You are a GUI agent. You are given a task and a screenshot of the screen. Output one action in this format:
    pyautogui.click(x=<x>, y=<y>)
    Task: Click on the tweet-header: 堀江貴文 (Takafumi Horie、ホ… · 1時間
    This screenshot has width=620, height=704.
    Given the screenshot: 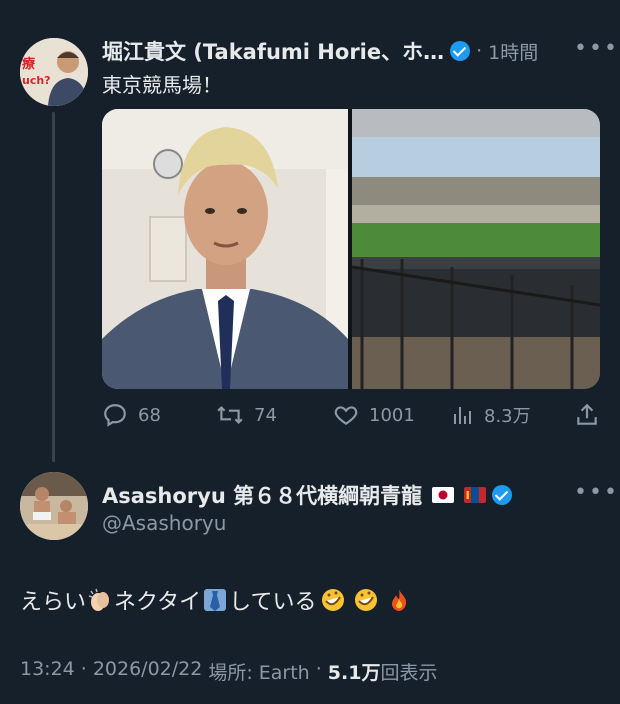 What is the action you would take?
    pyautogui.click(x=320, y=51)
    